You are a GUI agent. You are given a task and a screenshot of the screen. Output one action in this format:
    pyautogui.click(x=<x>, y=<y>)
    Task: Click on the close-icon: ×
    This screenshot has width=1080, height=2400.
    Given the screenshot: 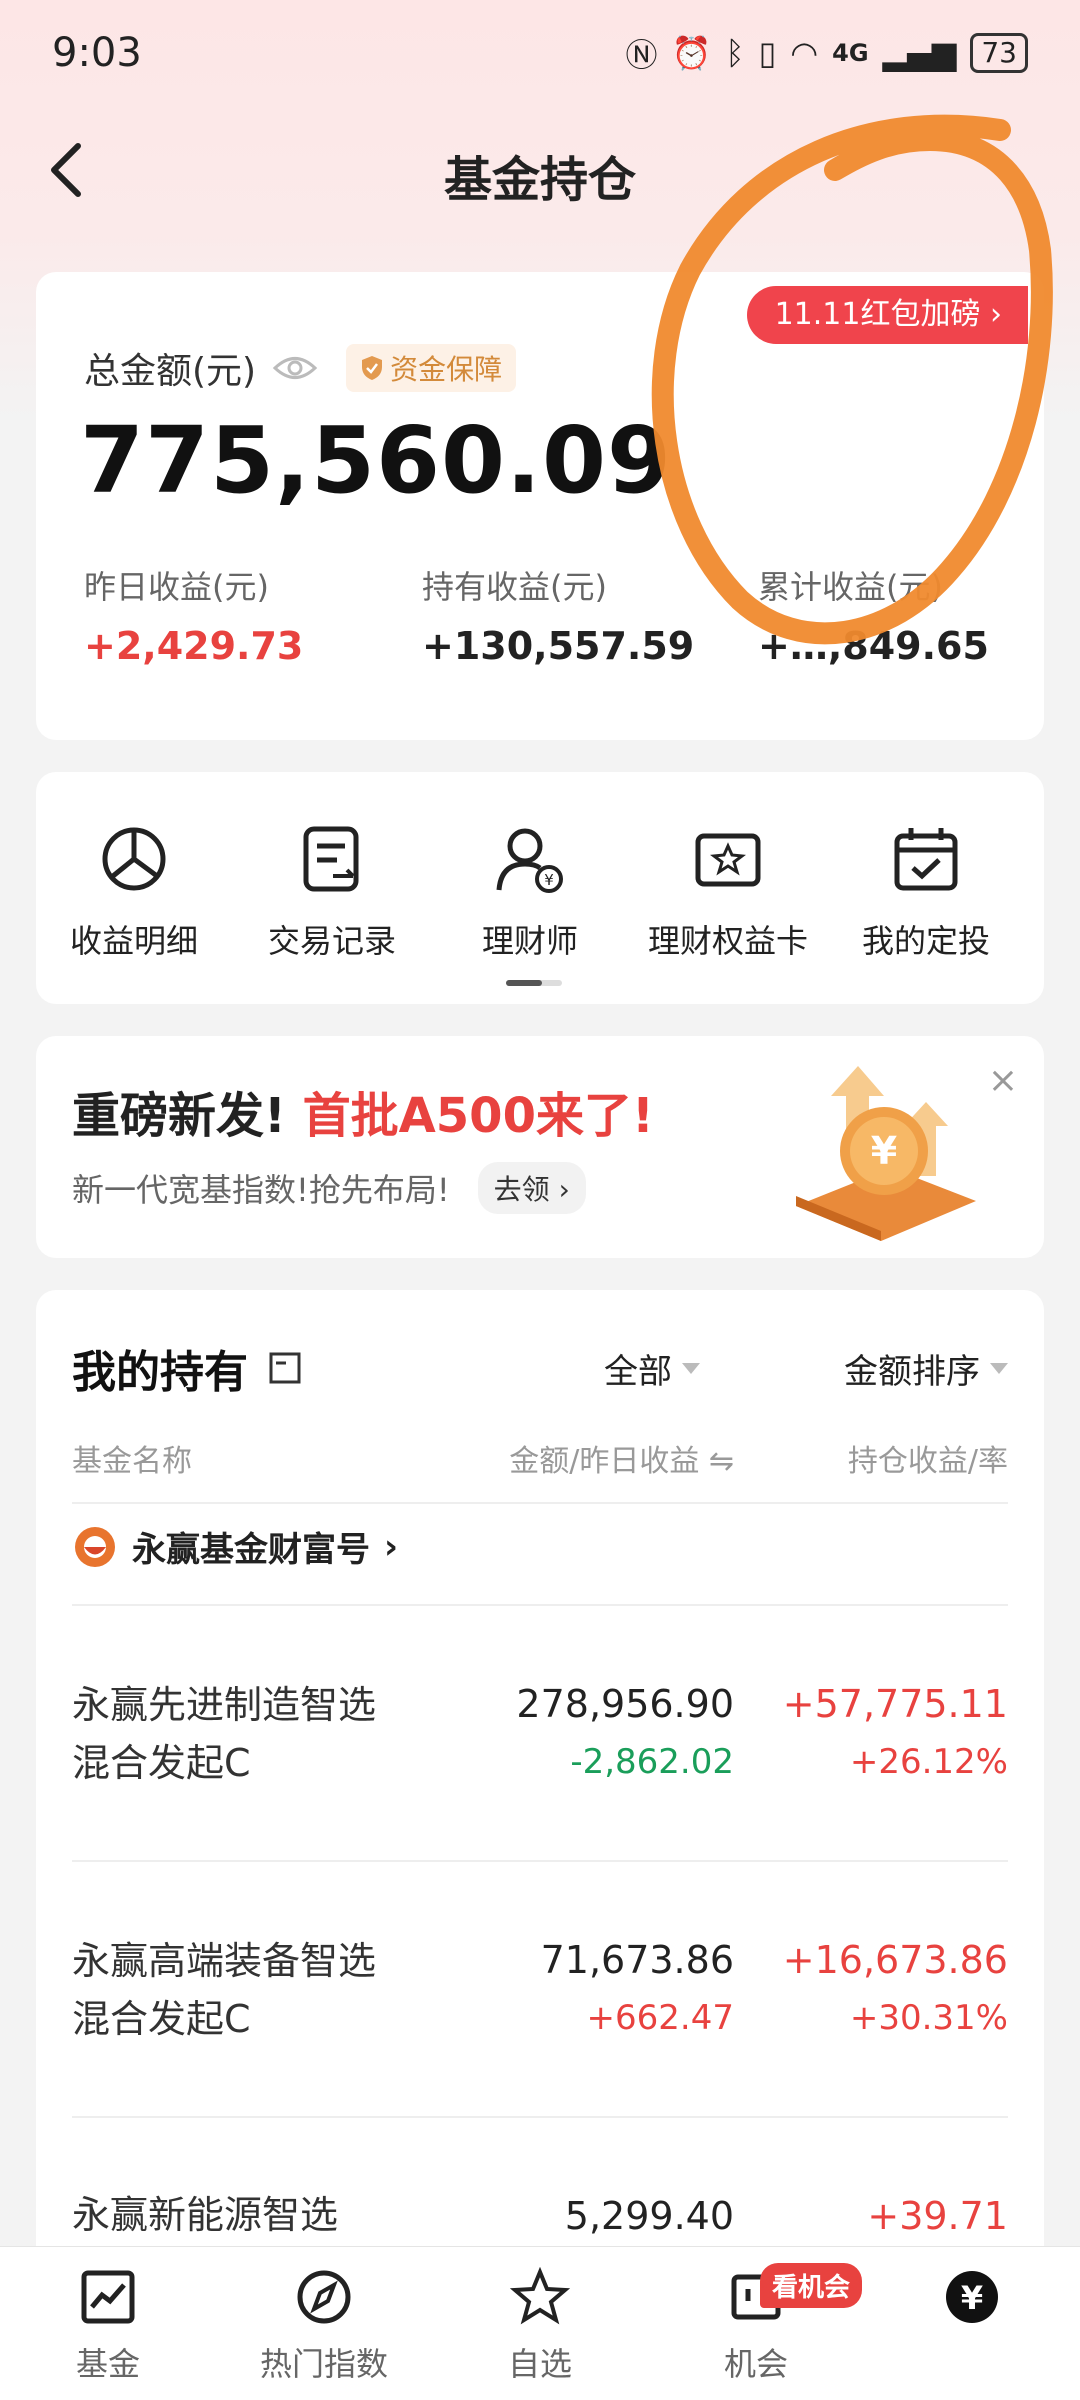 What is the action you would take?
    pyautogui.click(x=1003, y=1080)
    